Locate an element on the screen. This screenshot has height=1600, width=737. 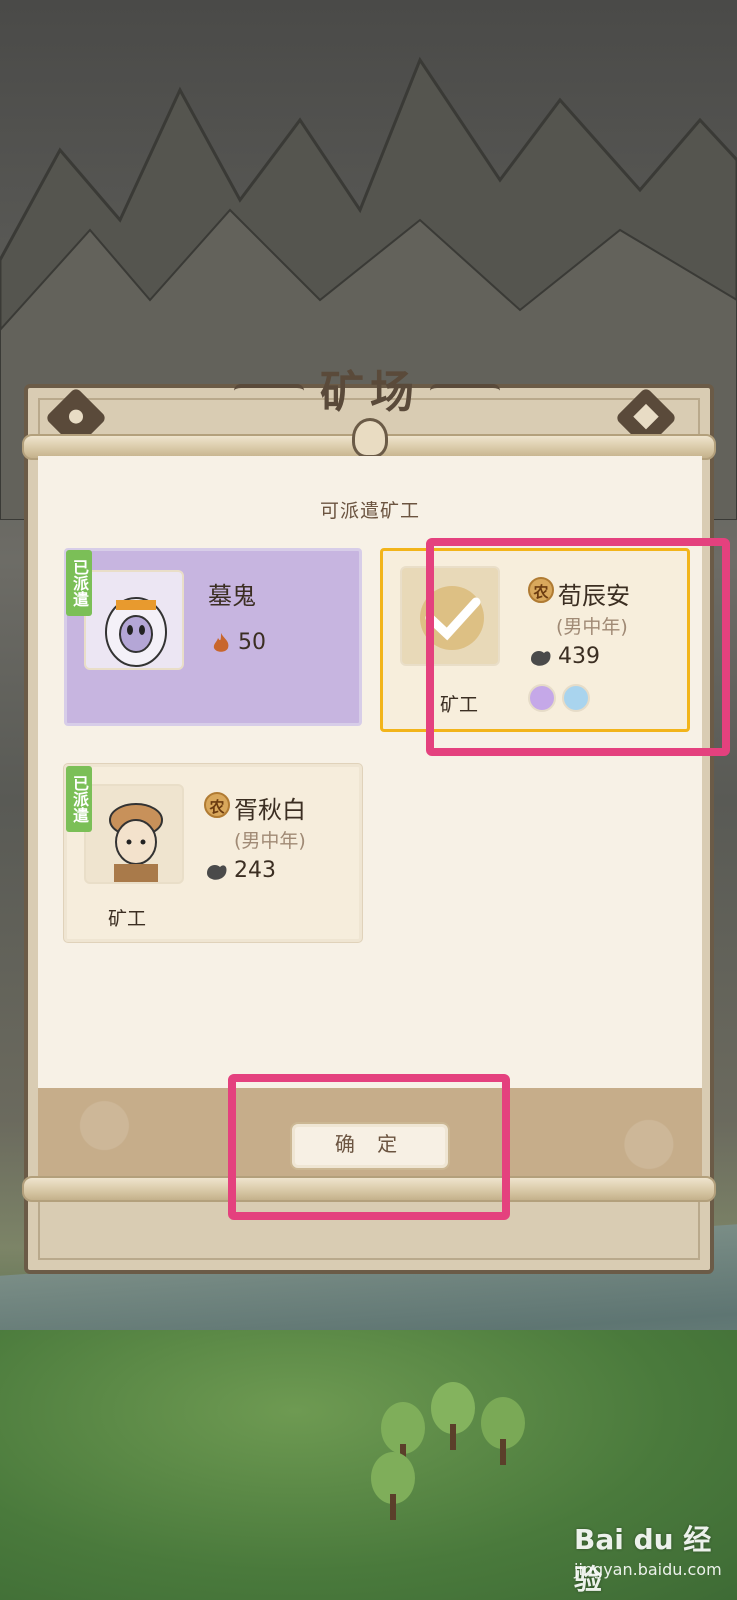
worker-stat: 50 is located at coordinates (237, 642).